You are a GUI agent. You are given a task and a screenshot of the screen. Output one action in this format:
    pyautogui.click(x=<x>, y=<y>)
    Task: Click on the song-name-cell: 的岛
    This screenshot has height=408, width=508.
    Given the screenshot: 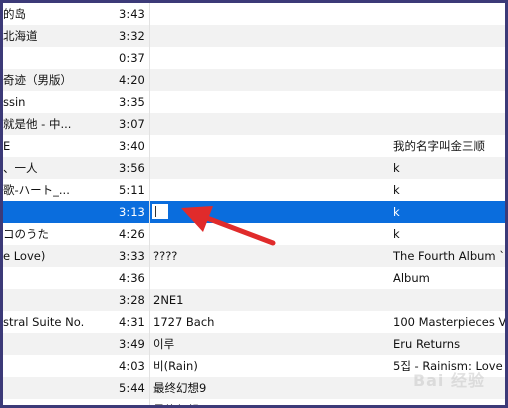 What is the action you would take?
    pyautogui.click(x=14, y=14)
    